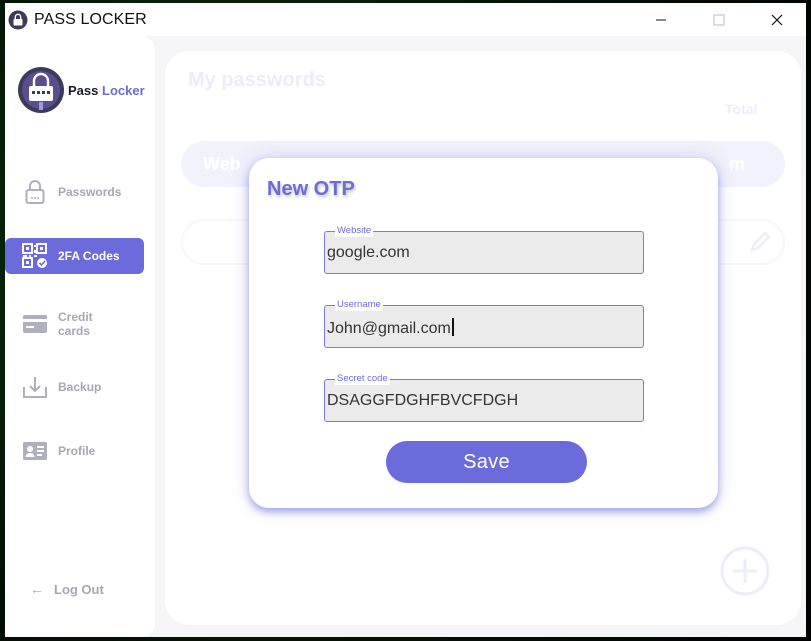 Image resolution: width=811 pixels, height=641 pixels. What do you see at coordinates (423, 400) in the screenshot?
I see `secret-code-field-value: DSAGGFDGHFBVCFDGH` at bounding box center [423, 400].